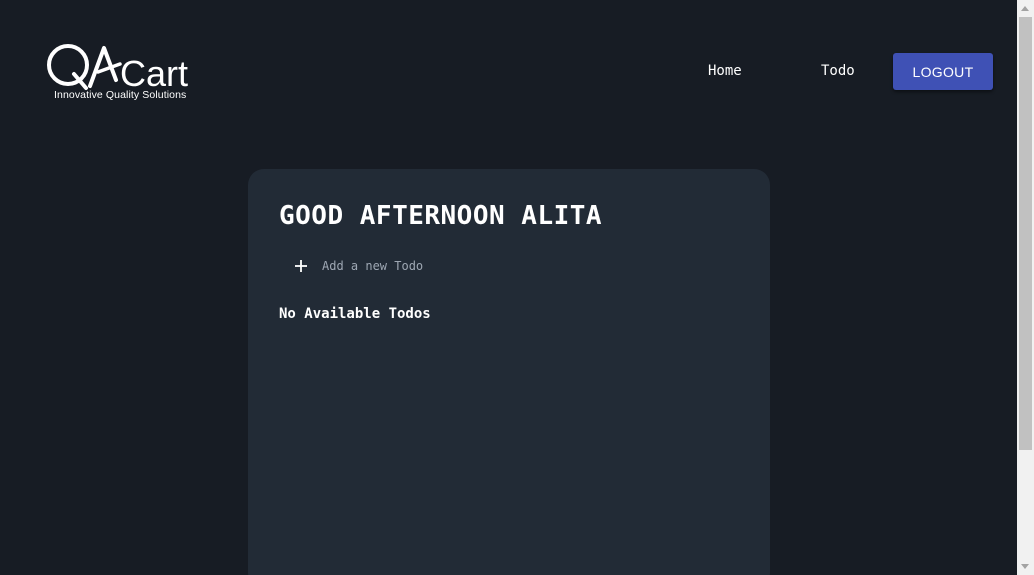 The image size is (1034, 575). What do you see at coordinates (441, 216) in the screenshot?
I see `greeting-heading: GOOD AFTERNOON ALITA` at bounding box center [441, 216].